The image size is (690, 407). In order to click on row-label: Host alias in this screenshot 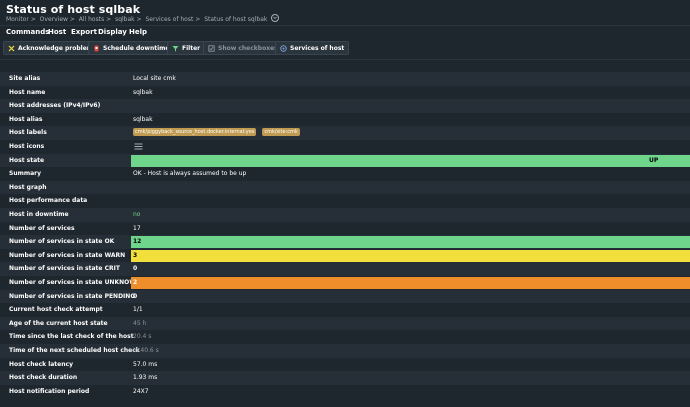, I will do `click(26, 119)`.